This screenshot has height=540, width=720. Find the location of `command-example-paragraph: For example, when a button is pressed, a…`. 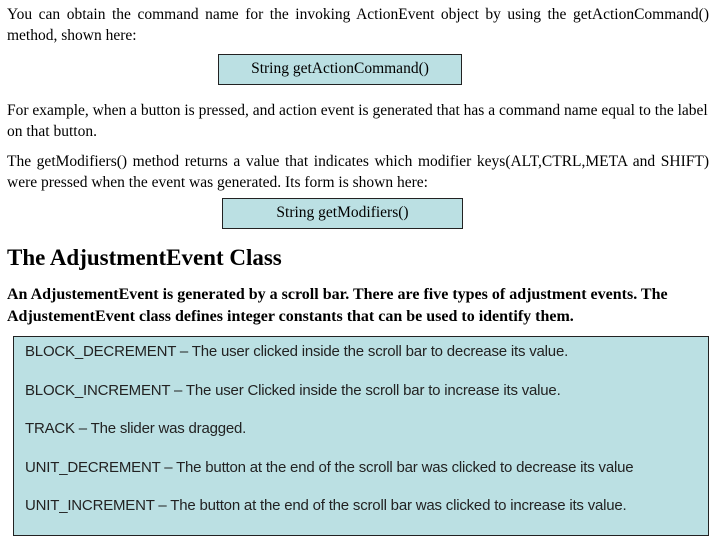

command-example-paragraph: For example, when a button is pressed, a… is located at coordinates (357, 121).